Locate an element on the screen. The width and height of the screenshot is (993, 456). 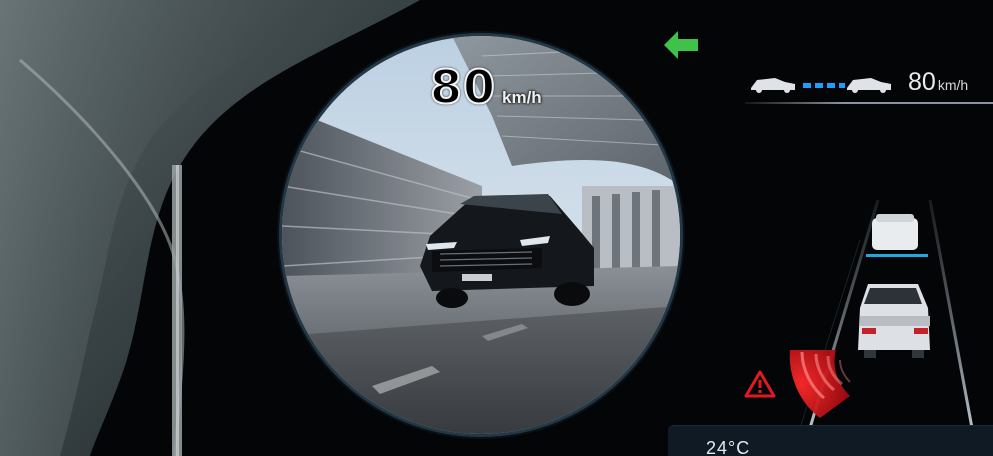
bvm-speed-readout: 80 km/h is located at coordinates (485, 87).